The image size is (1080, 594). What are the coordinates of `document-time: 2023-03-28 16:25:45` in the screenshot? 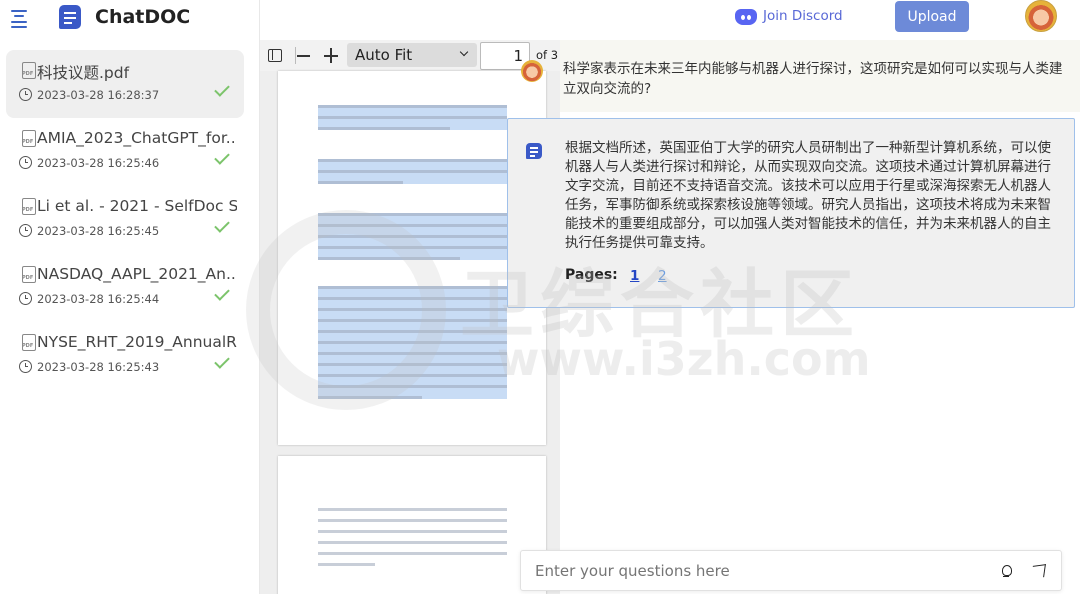 It's located at (98, 231).